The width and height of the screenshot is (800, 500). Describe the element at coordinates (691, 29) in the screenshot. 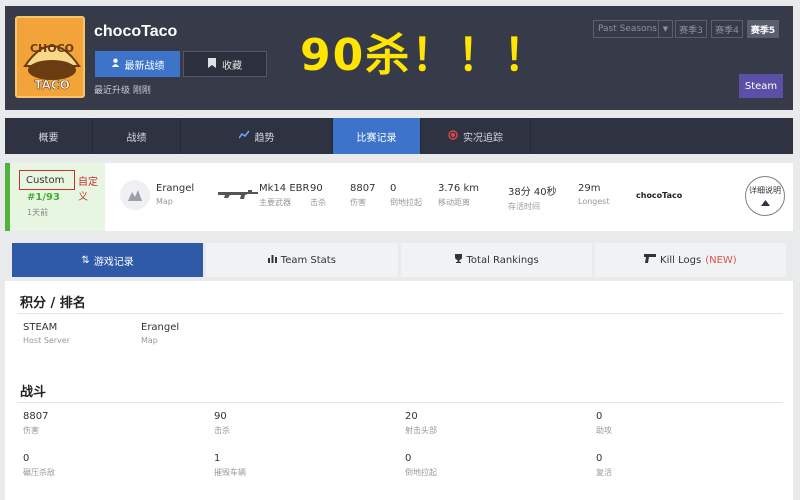

I see `season-3-button: 赛季3` at that location.